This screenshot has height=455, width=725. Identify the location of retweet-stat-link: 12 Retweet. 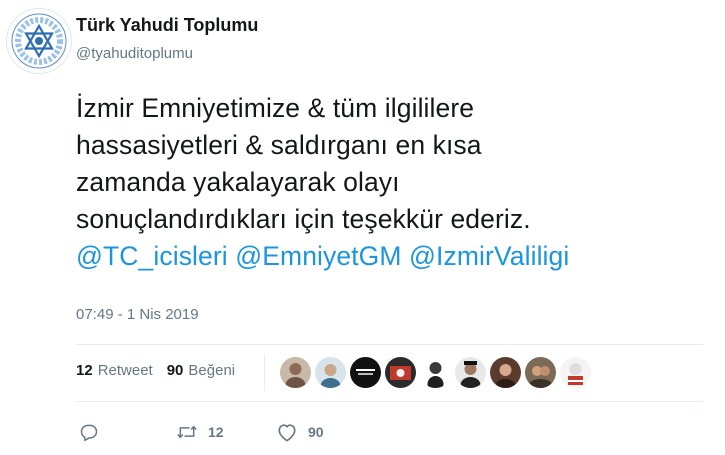
(114, 370).